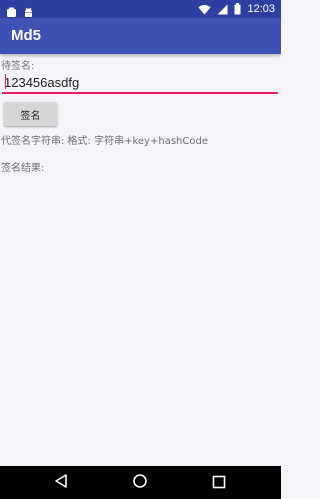  What do you see at coordinates (30, 114) in the screenshot?
I see `sign-button: 签名` at bounding box center [30, 114].